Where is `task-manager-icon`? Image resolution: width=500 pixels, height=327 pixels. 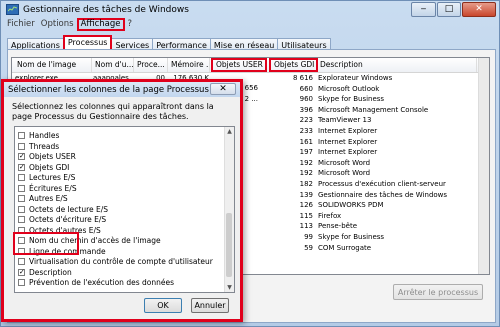 task-manager-icon is located at coordinates (12, 9).